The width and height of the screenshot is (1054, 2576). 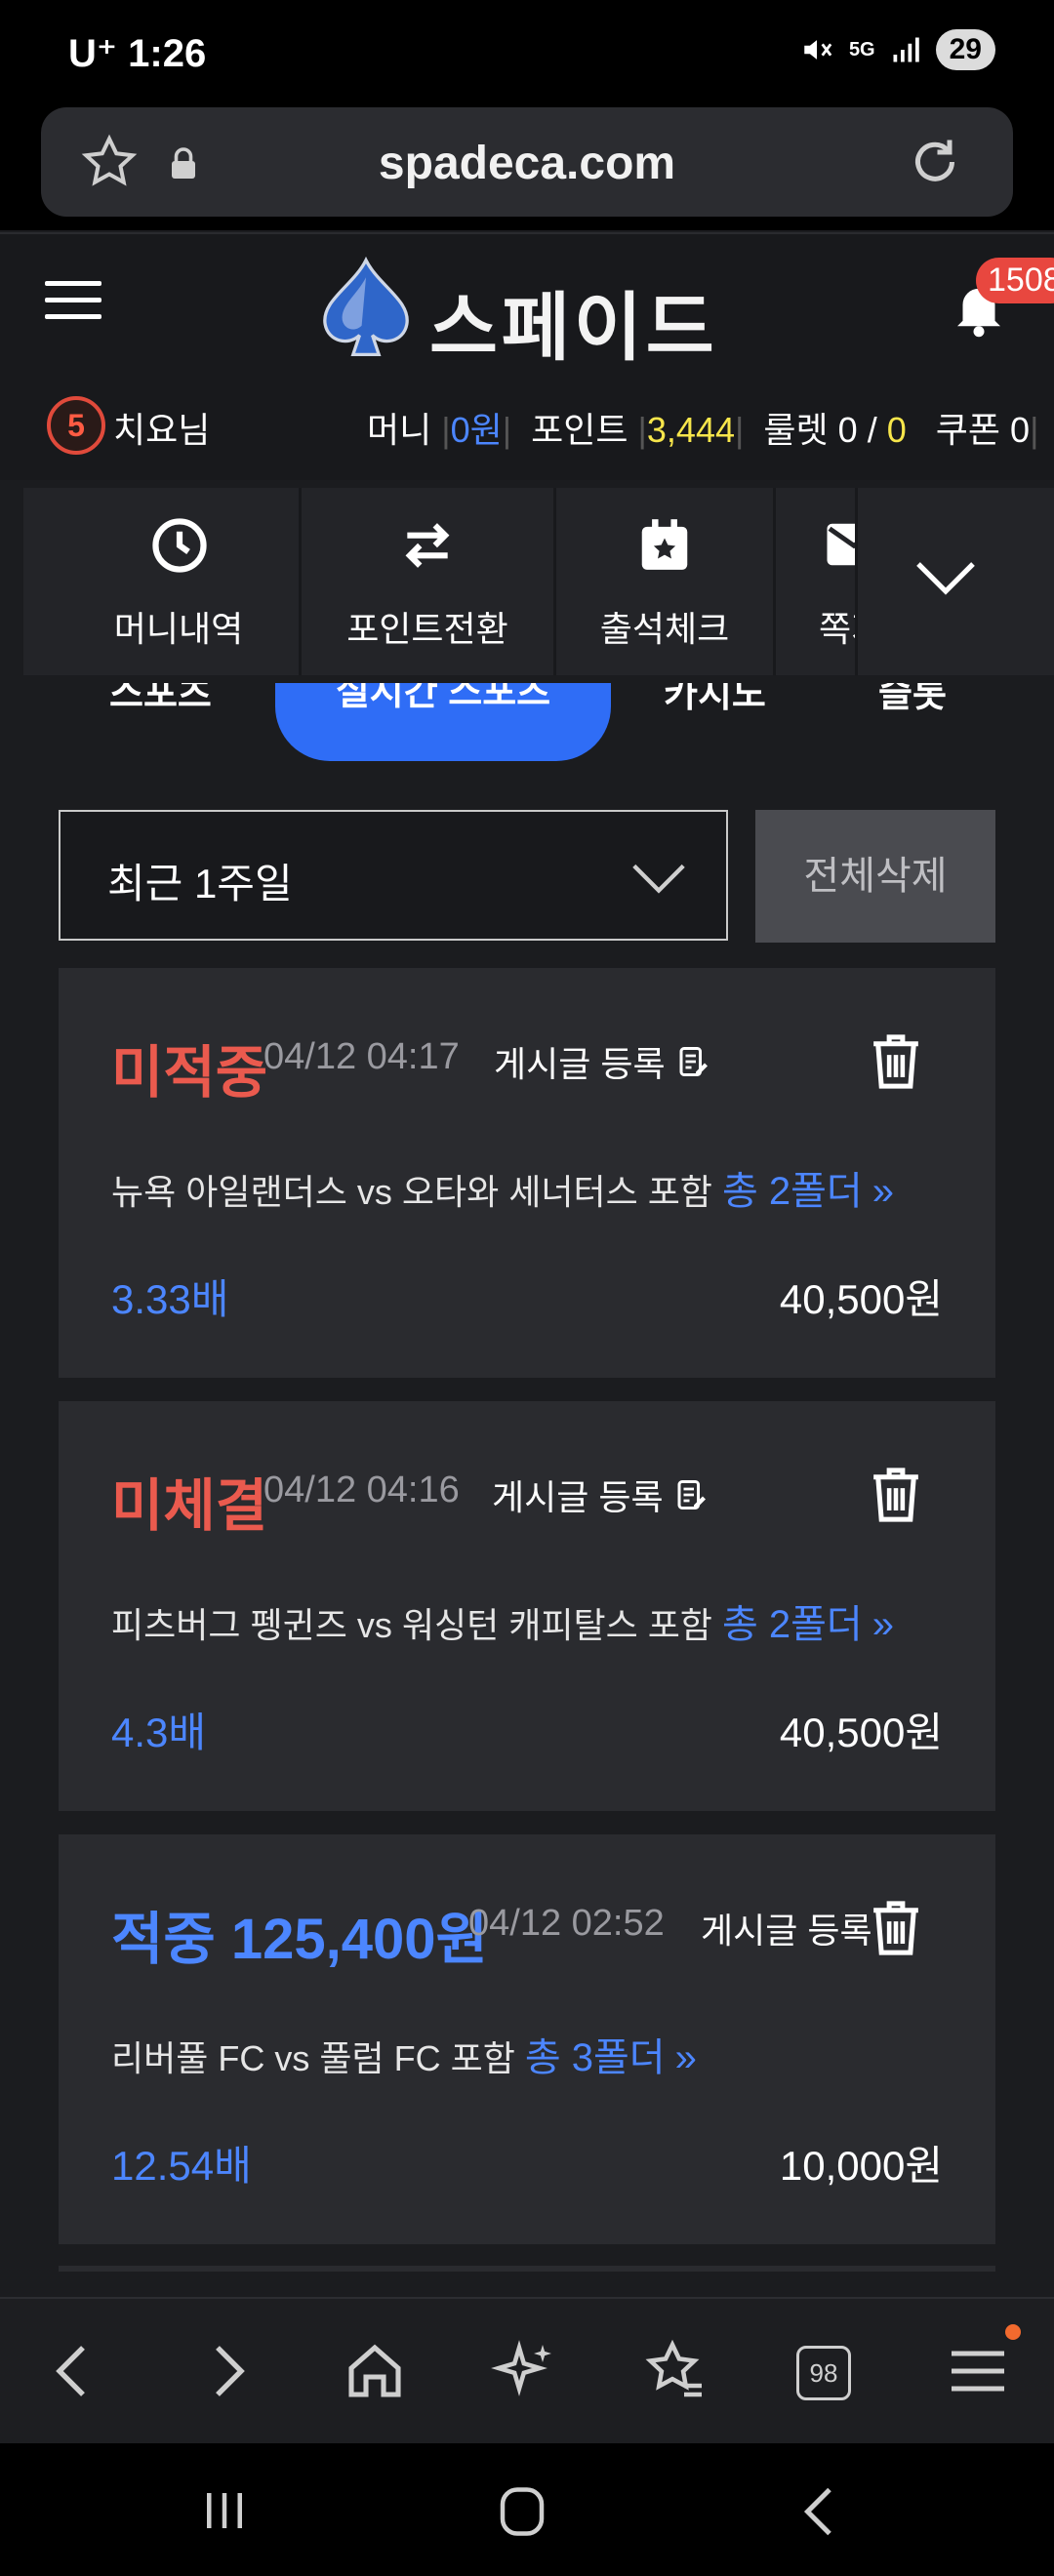 I want to click on quick-menu: 머니내역 포인트전환 출석체크 쪽지, so click(x=538, y=581).